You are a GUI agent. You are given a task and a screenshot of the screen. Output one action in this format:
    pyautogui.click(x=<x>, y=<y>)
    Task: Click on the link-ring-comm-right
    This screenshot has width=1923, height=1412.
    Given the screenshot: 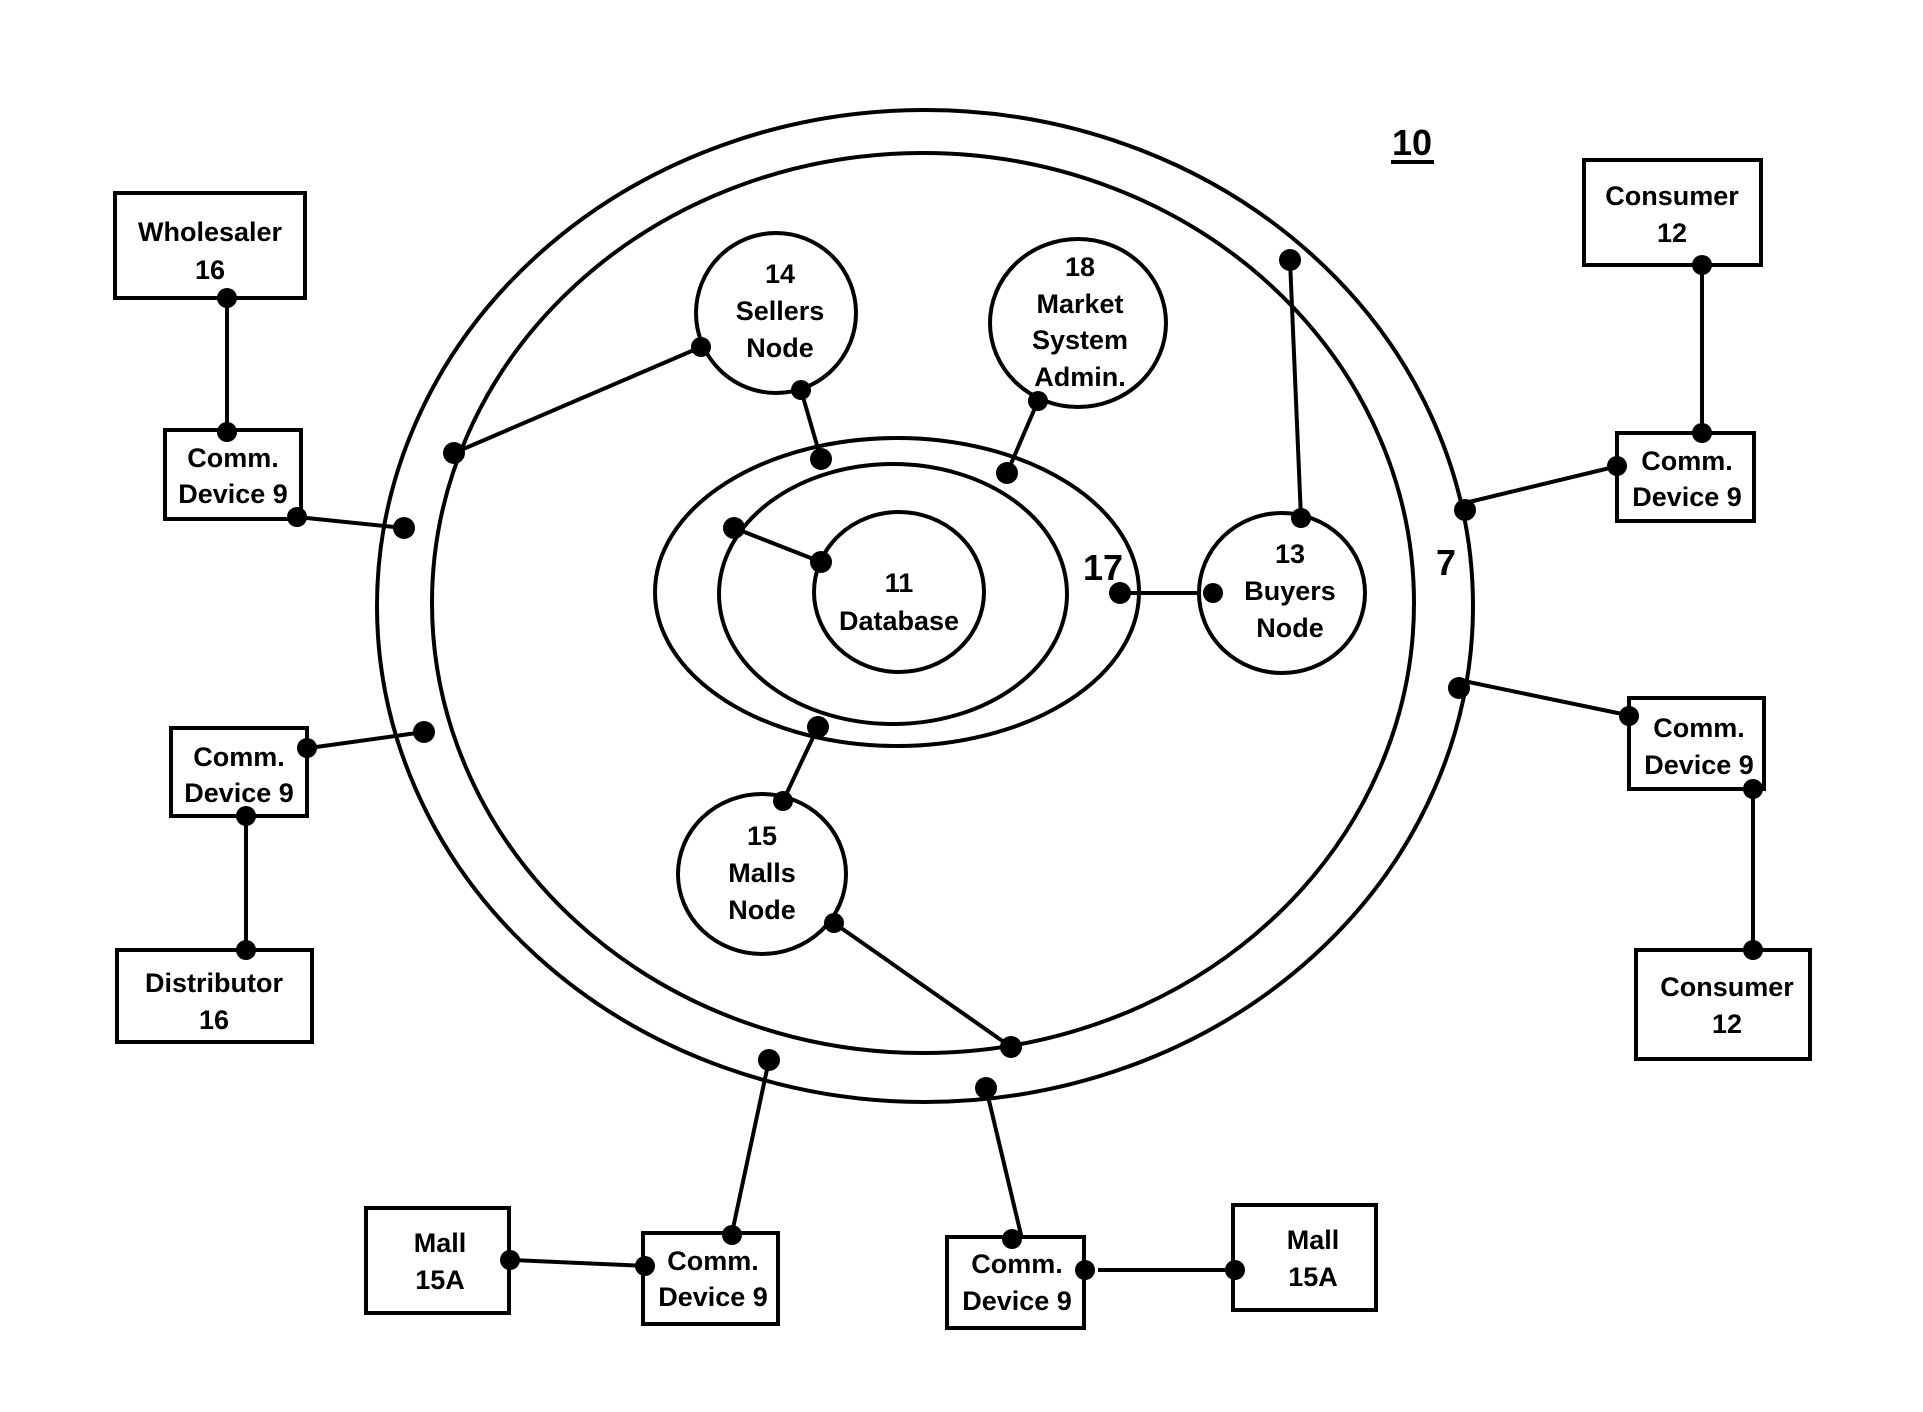 What is the action you would take?
    pyautogui.click(x=1541, y=484)
    